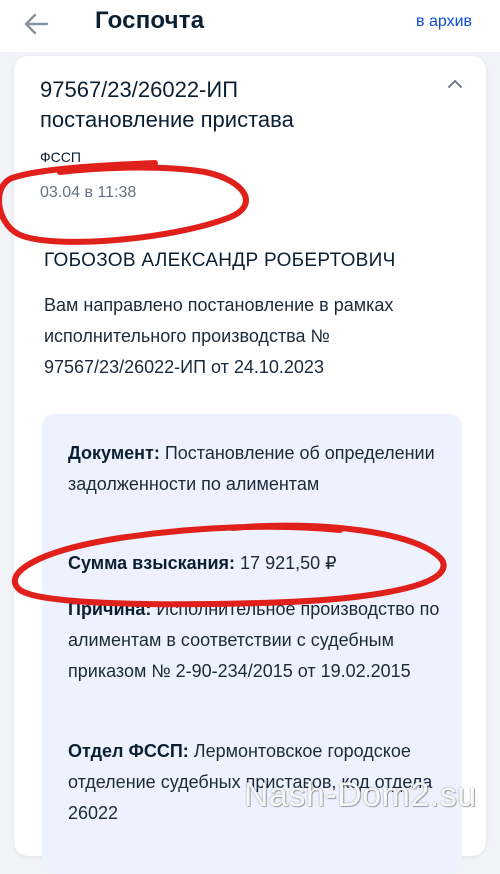  I want to click on detail-amount: Сумма взыскания: 17 921,50 ₽, so click(258, 563).